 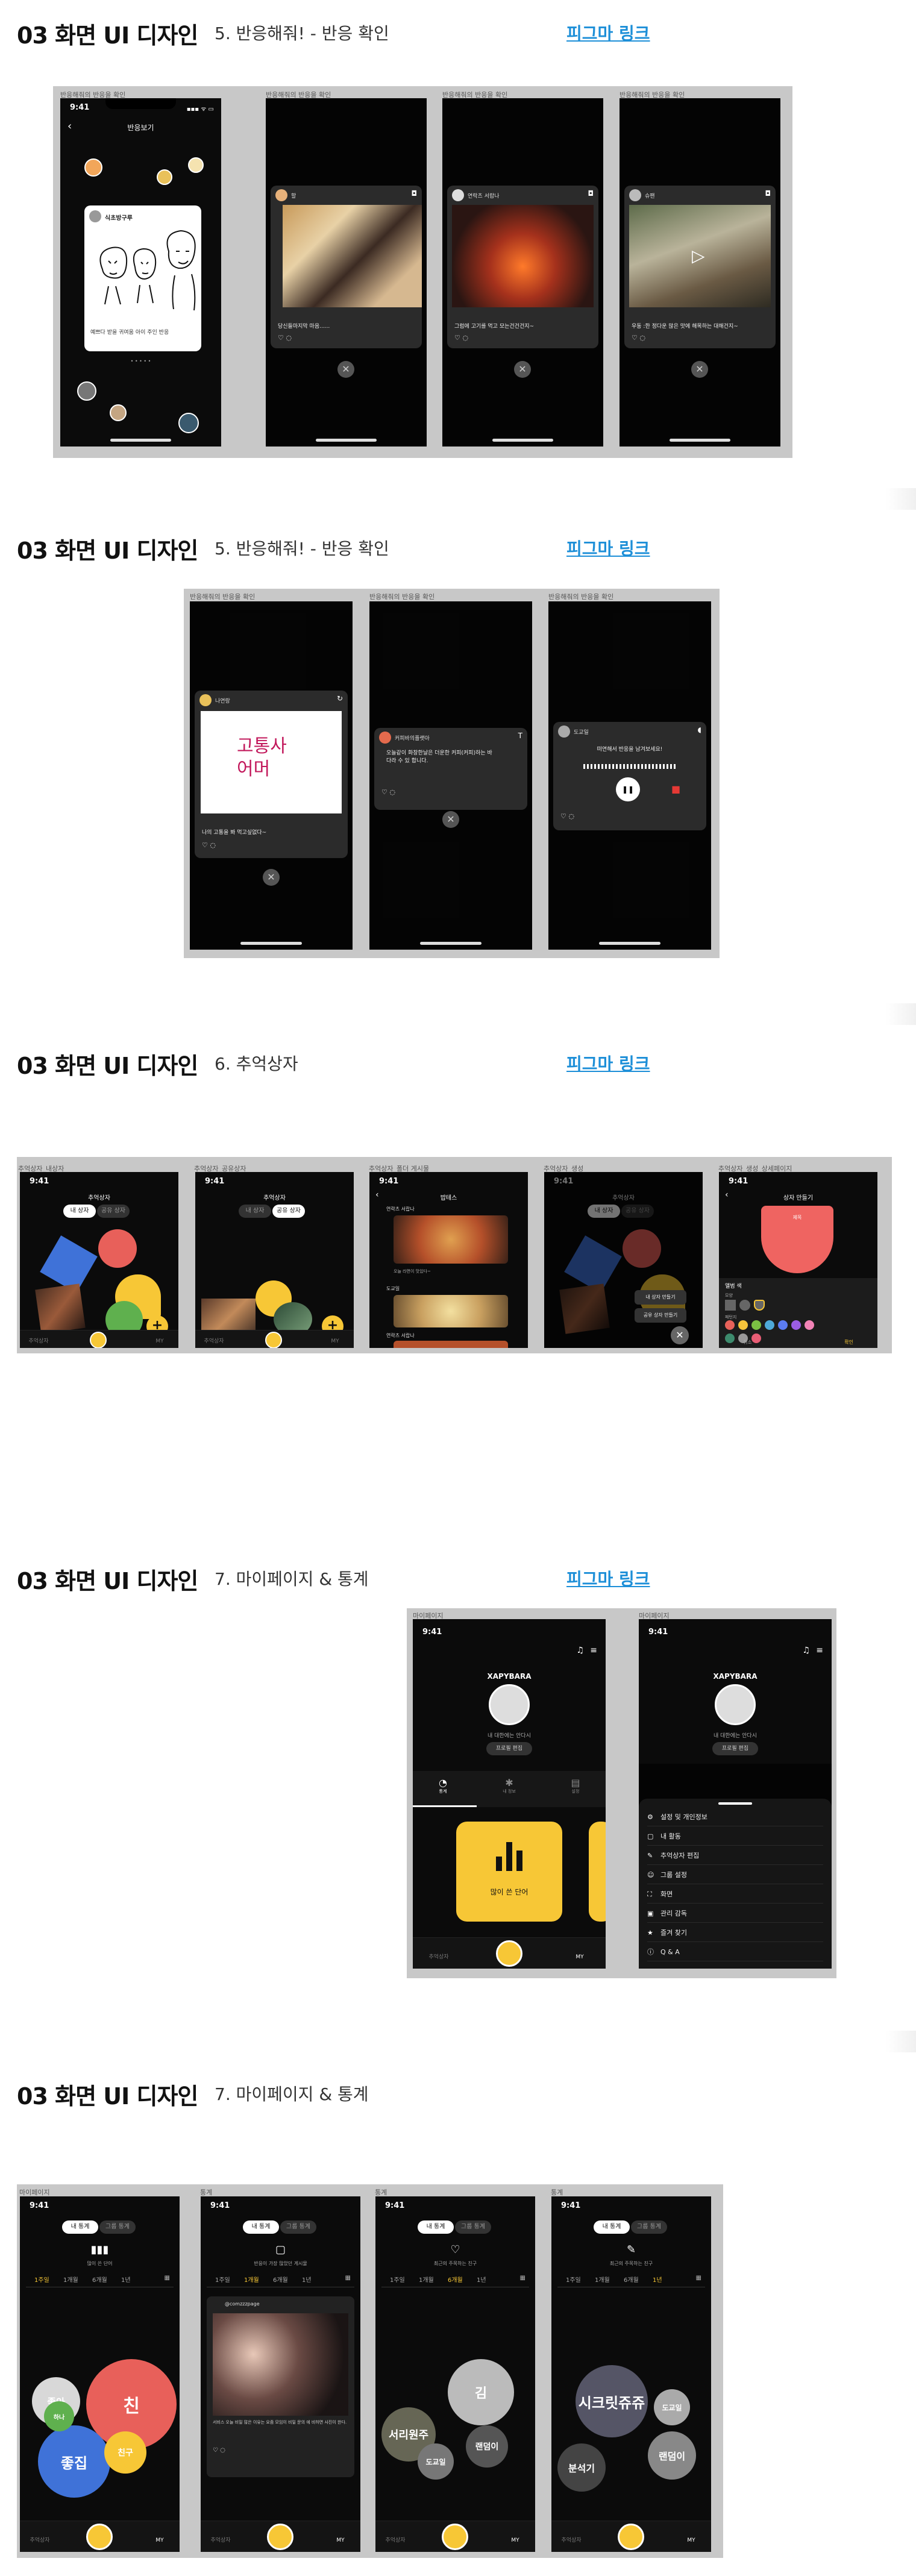 What do you see at coordinates (520, 736) in the screenshot?
I see `text-icon: T` at bounding box center [520, 736].